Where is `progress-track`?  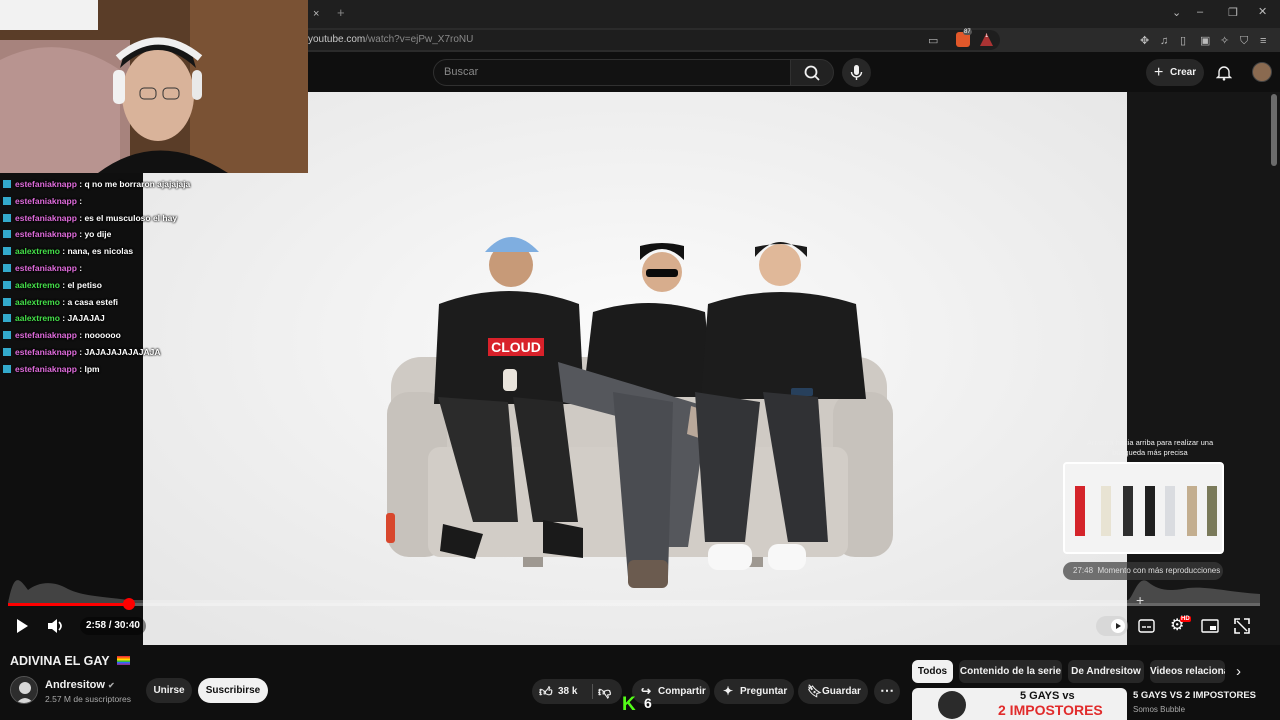
progress-track is located at coordinates (634, 604).